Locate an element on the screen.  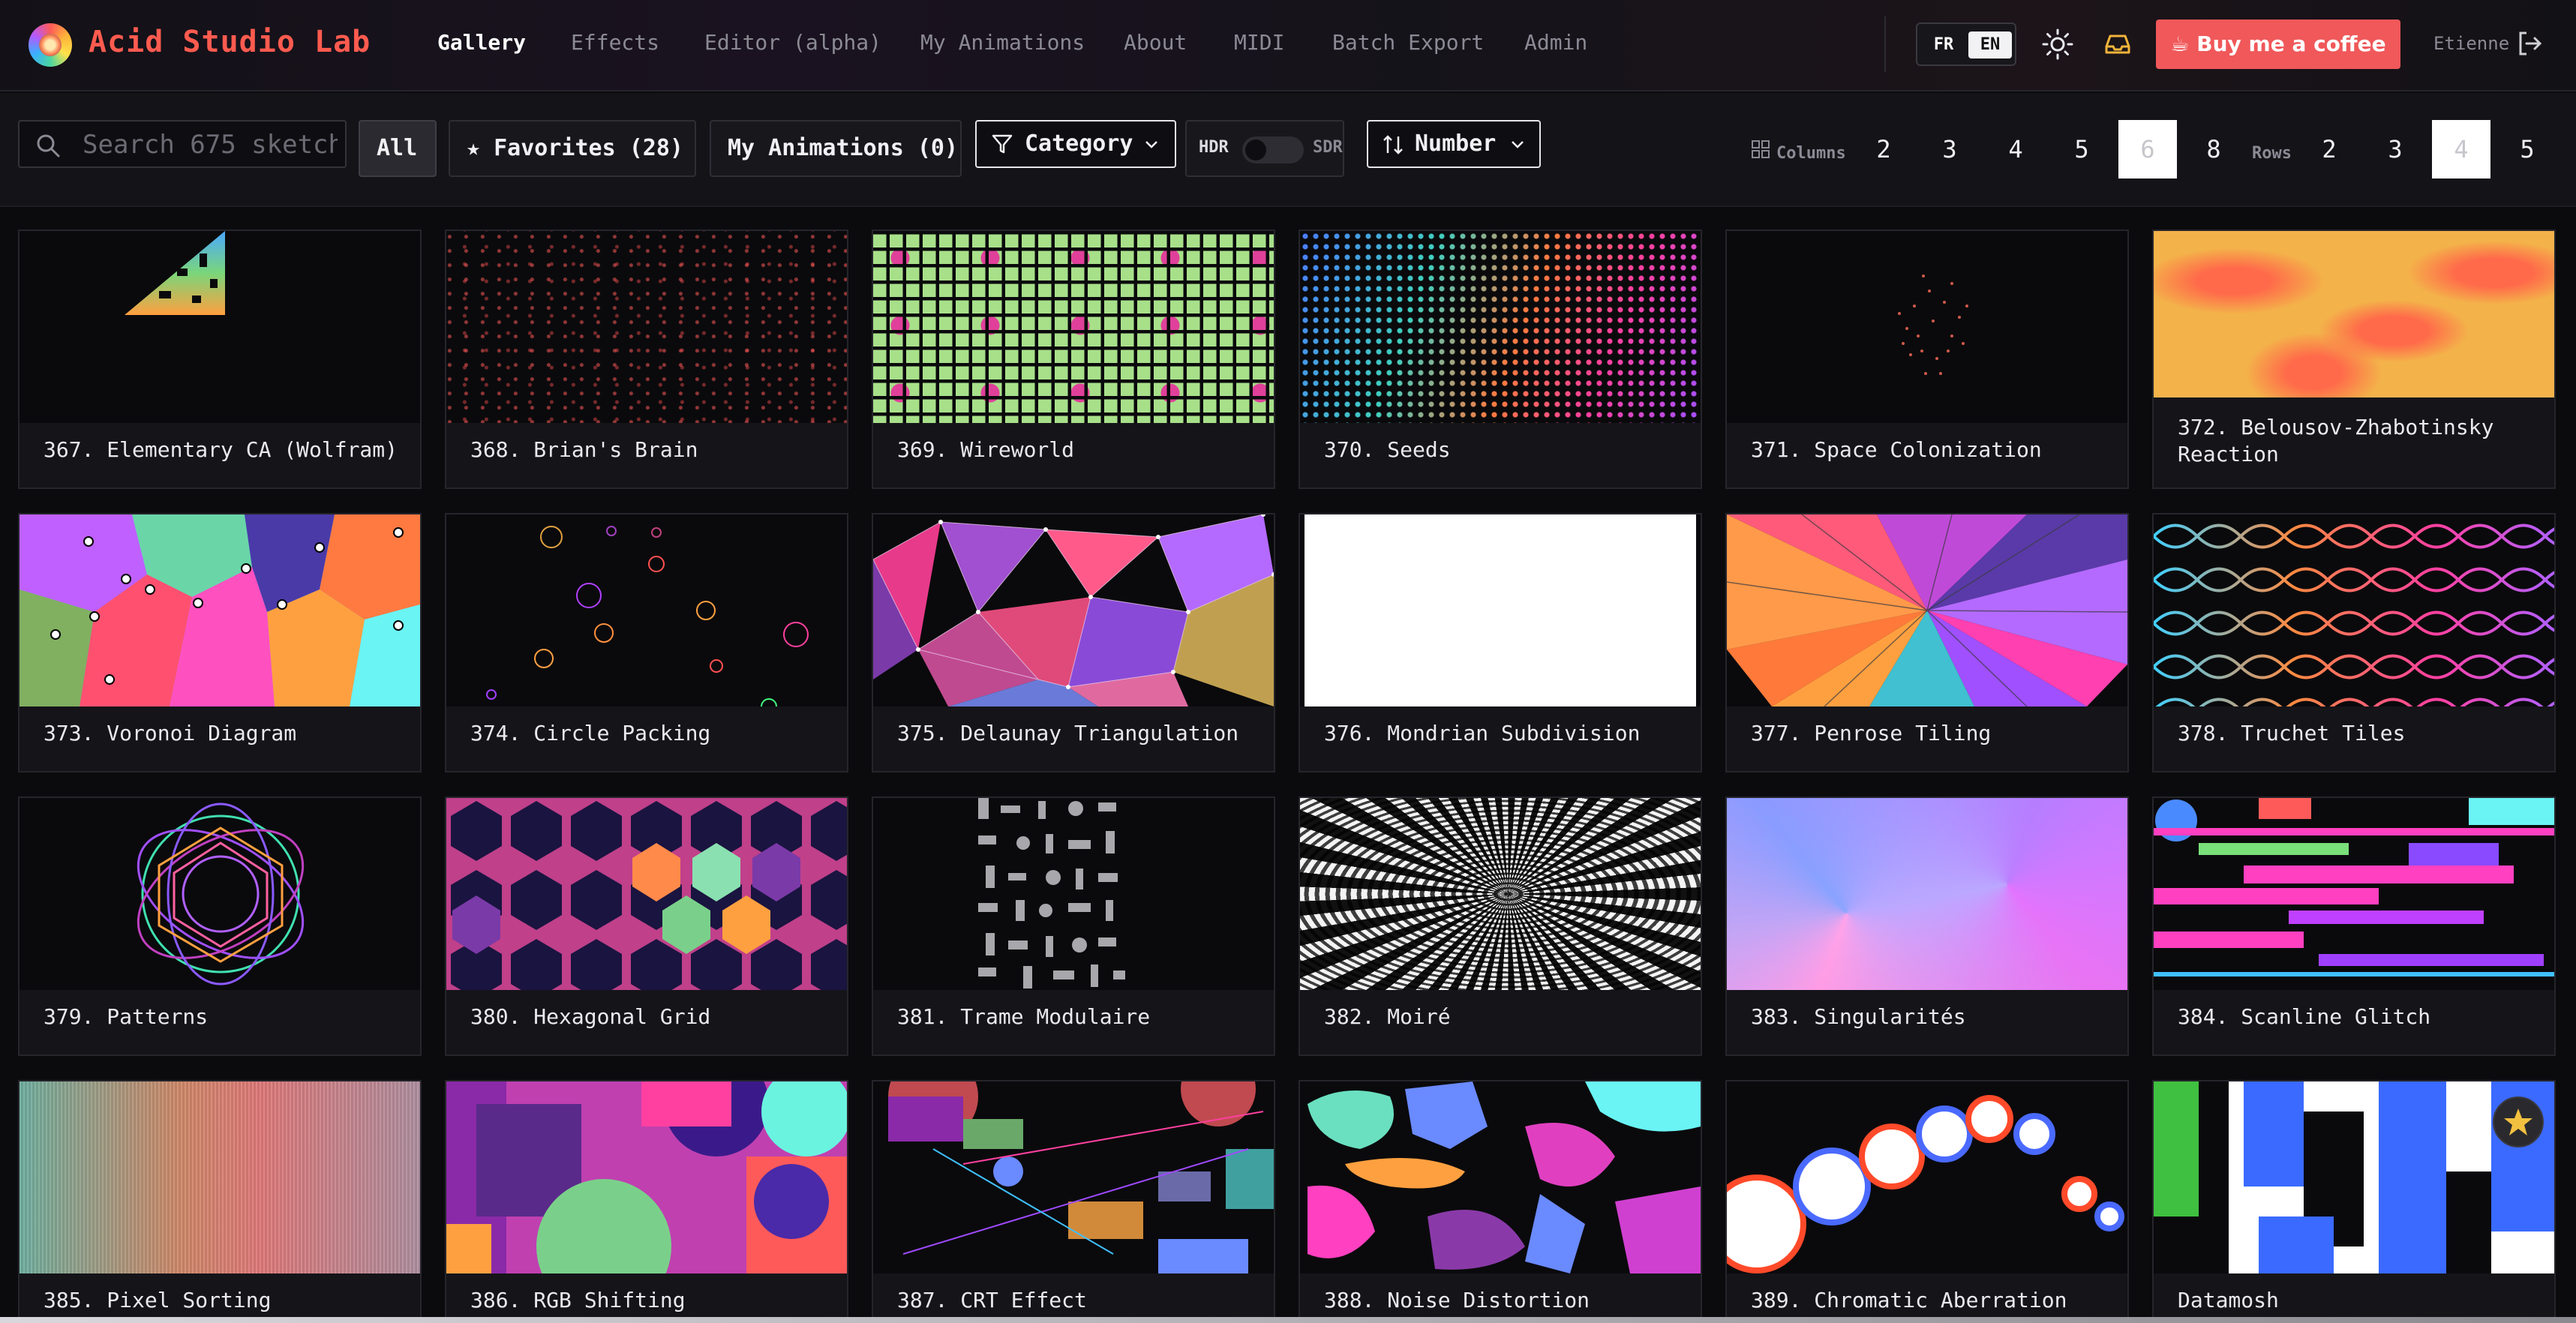
sketch-card: 383. Singularités is located at coordinates (1927, 926).